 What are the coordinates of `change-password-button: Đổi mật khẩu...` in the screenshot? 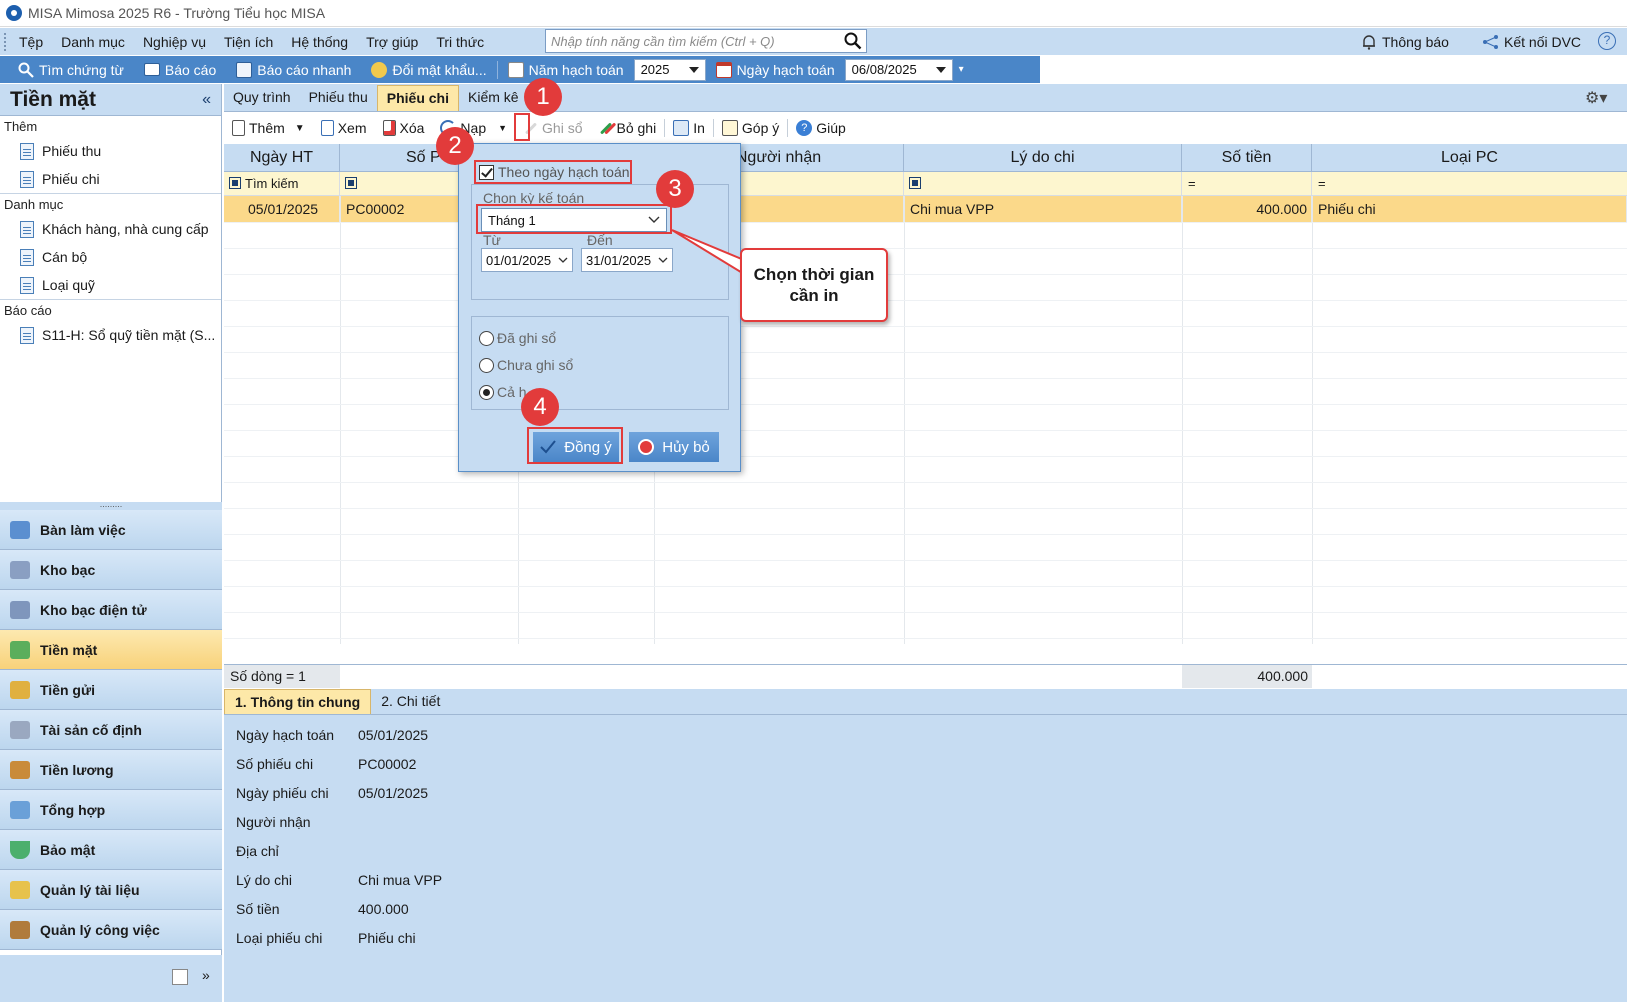 It's located at (428, 69).